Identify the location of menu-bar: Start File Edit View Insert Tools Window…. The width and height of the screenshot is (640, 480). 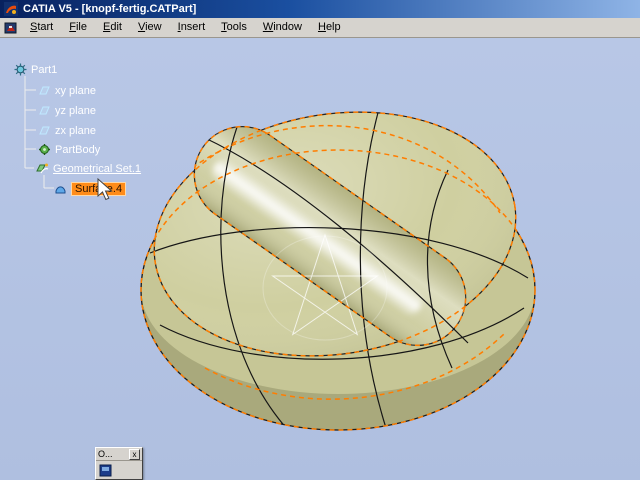
(320, 28).